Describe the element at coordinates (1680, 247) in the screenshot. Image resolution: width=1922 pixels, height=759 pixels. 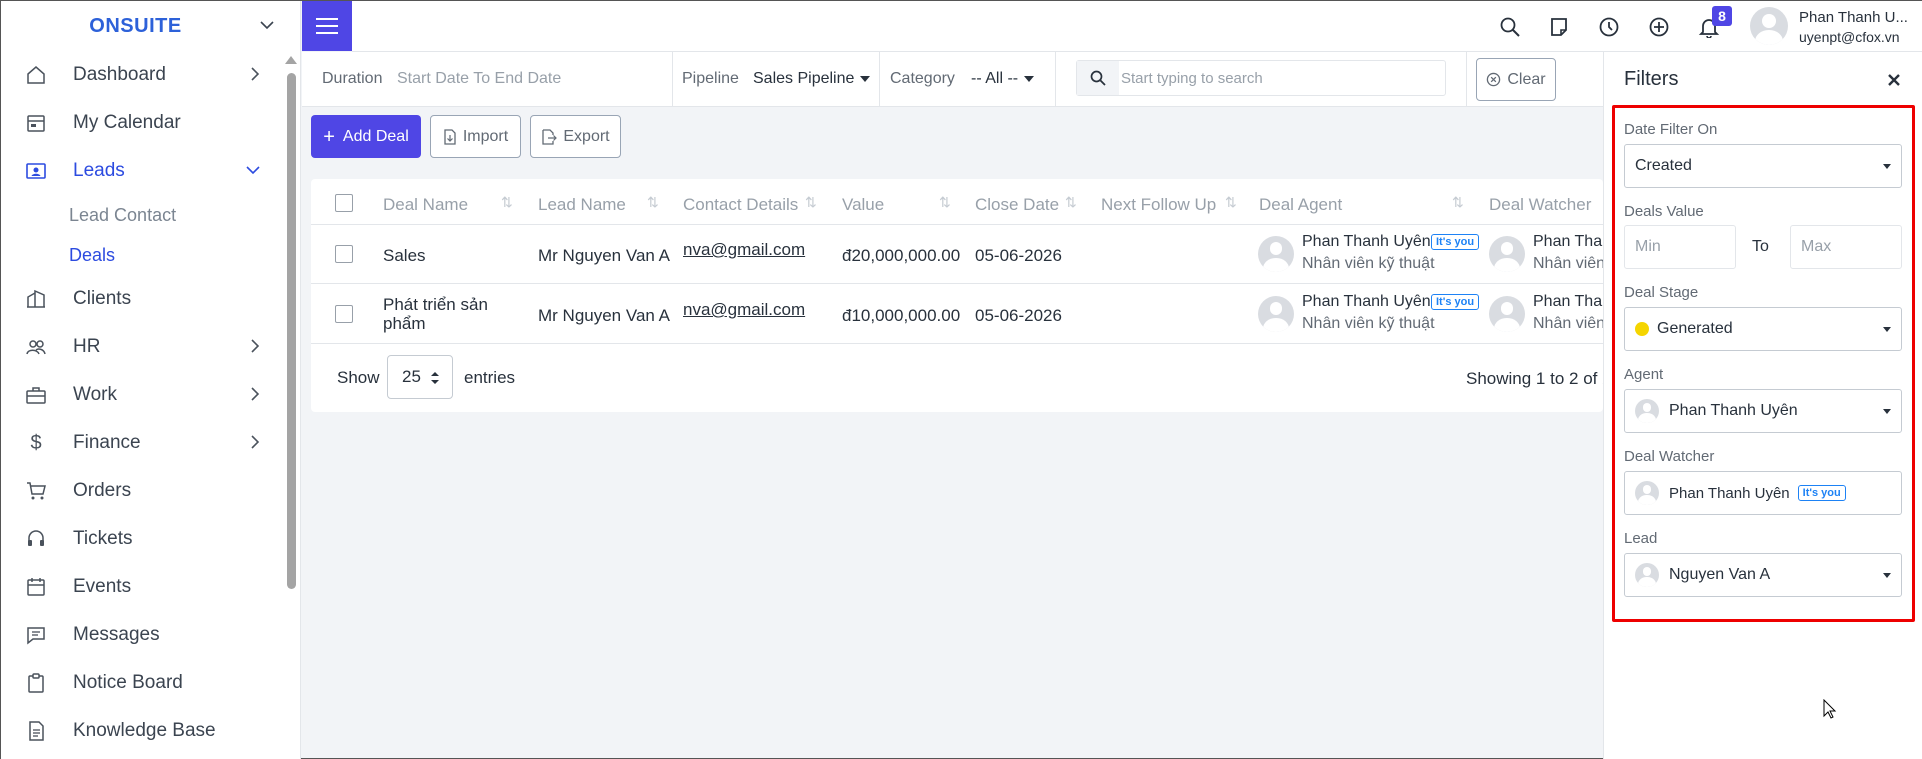
I see `min-value-input: Min` at that location.